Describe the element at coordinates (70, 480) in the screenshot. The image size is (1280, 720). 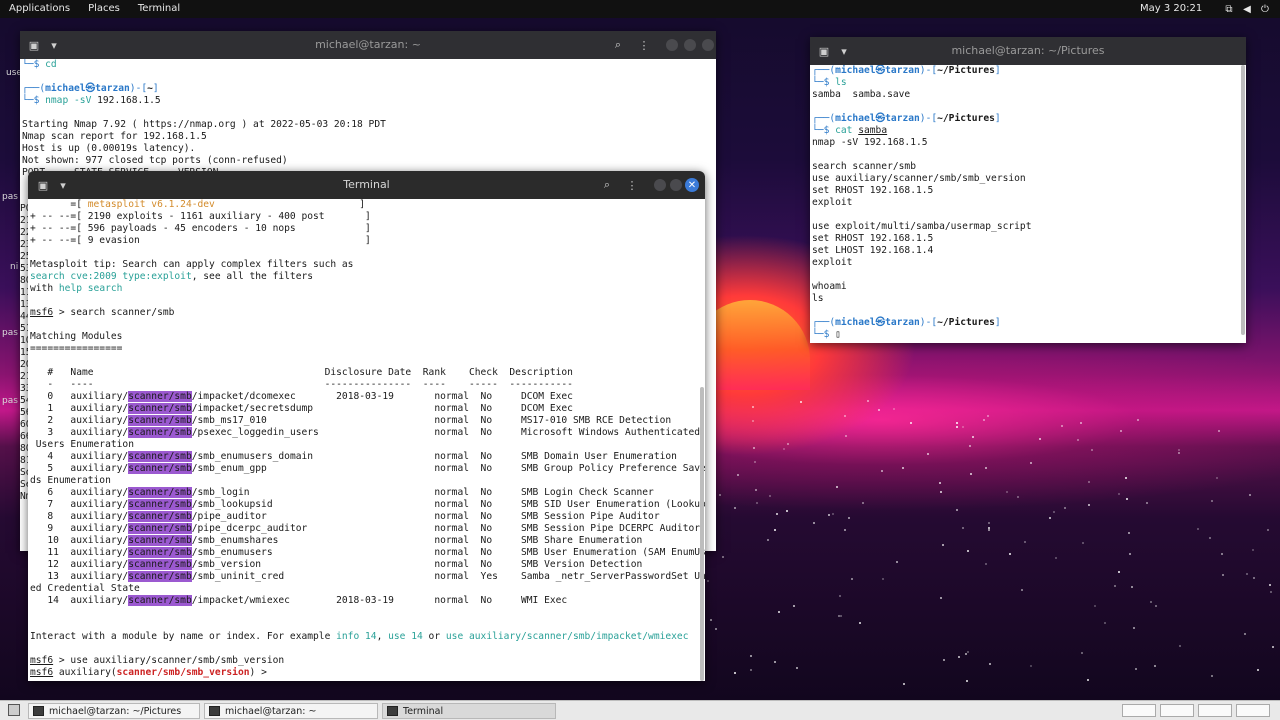
I see `terminal-text: ds Enumeration` at that location.